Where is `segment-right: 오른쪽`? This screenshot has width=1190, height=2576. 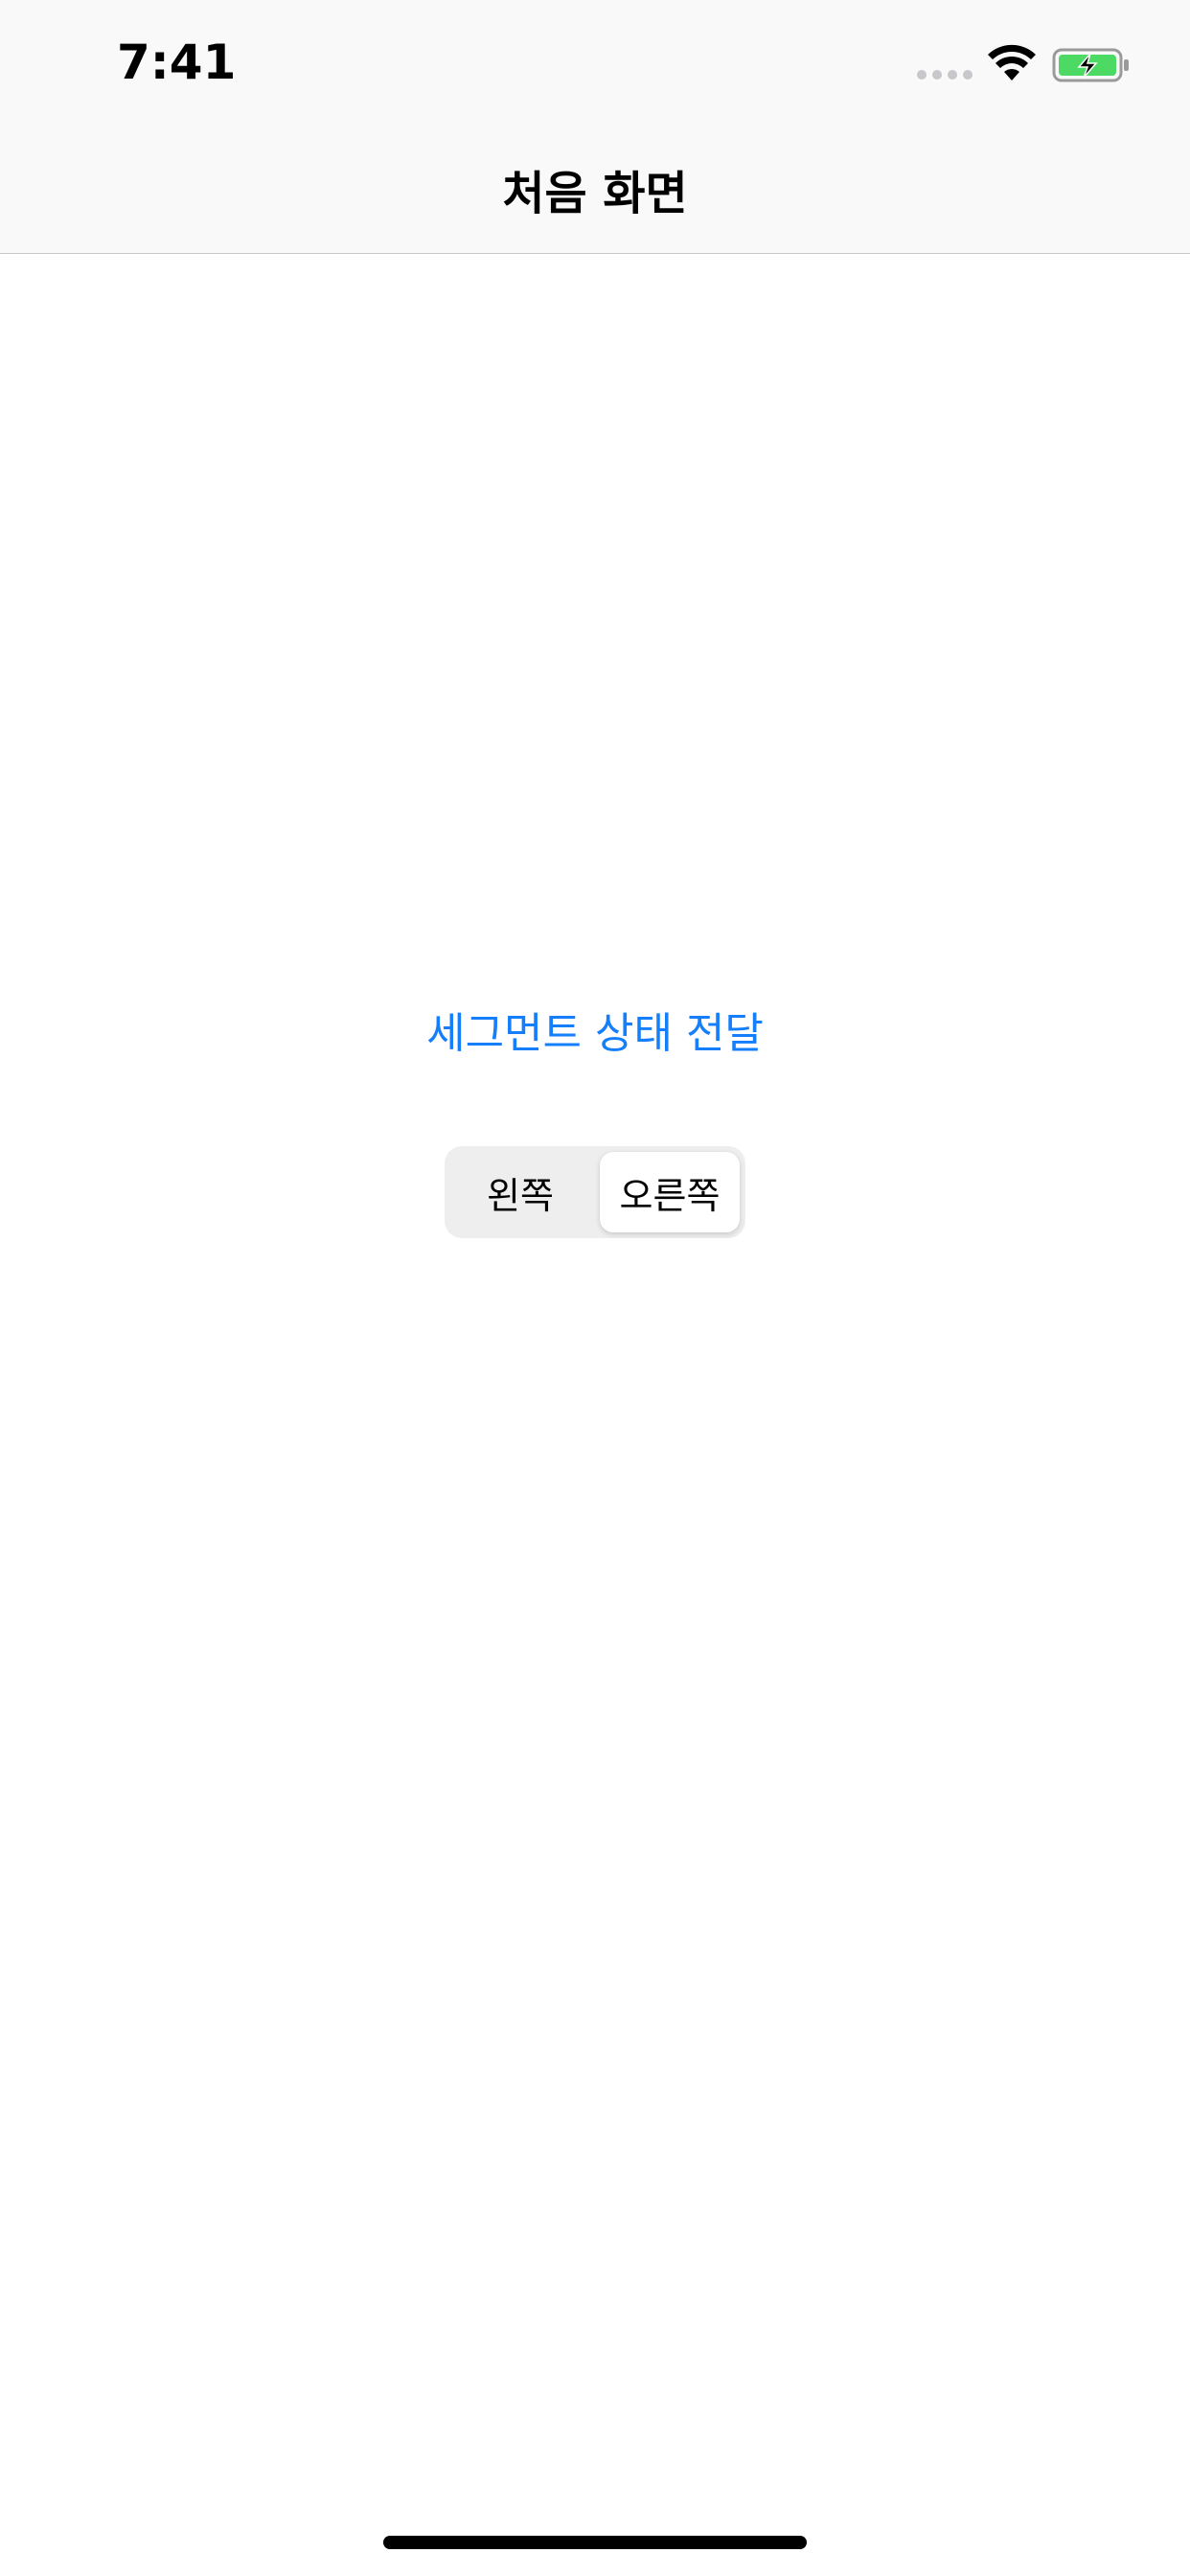 segment-right: 오른쪽 is located at coordinates (670, 1192).